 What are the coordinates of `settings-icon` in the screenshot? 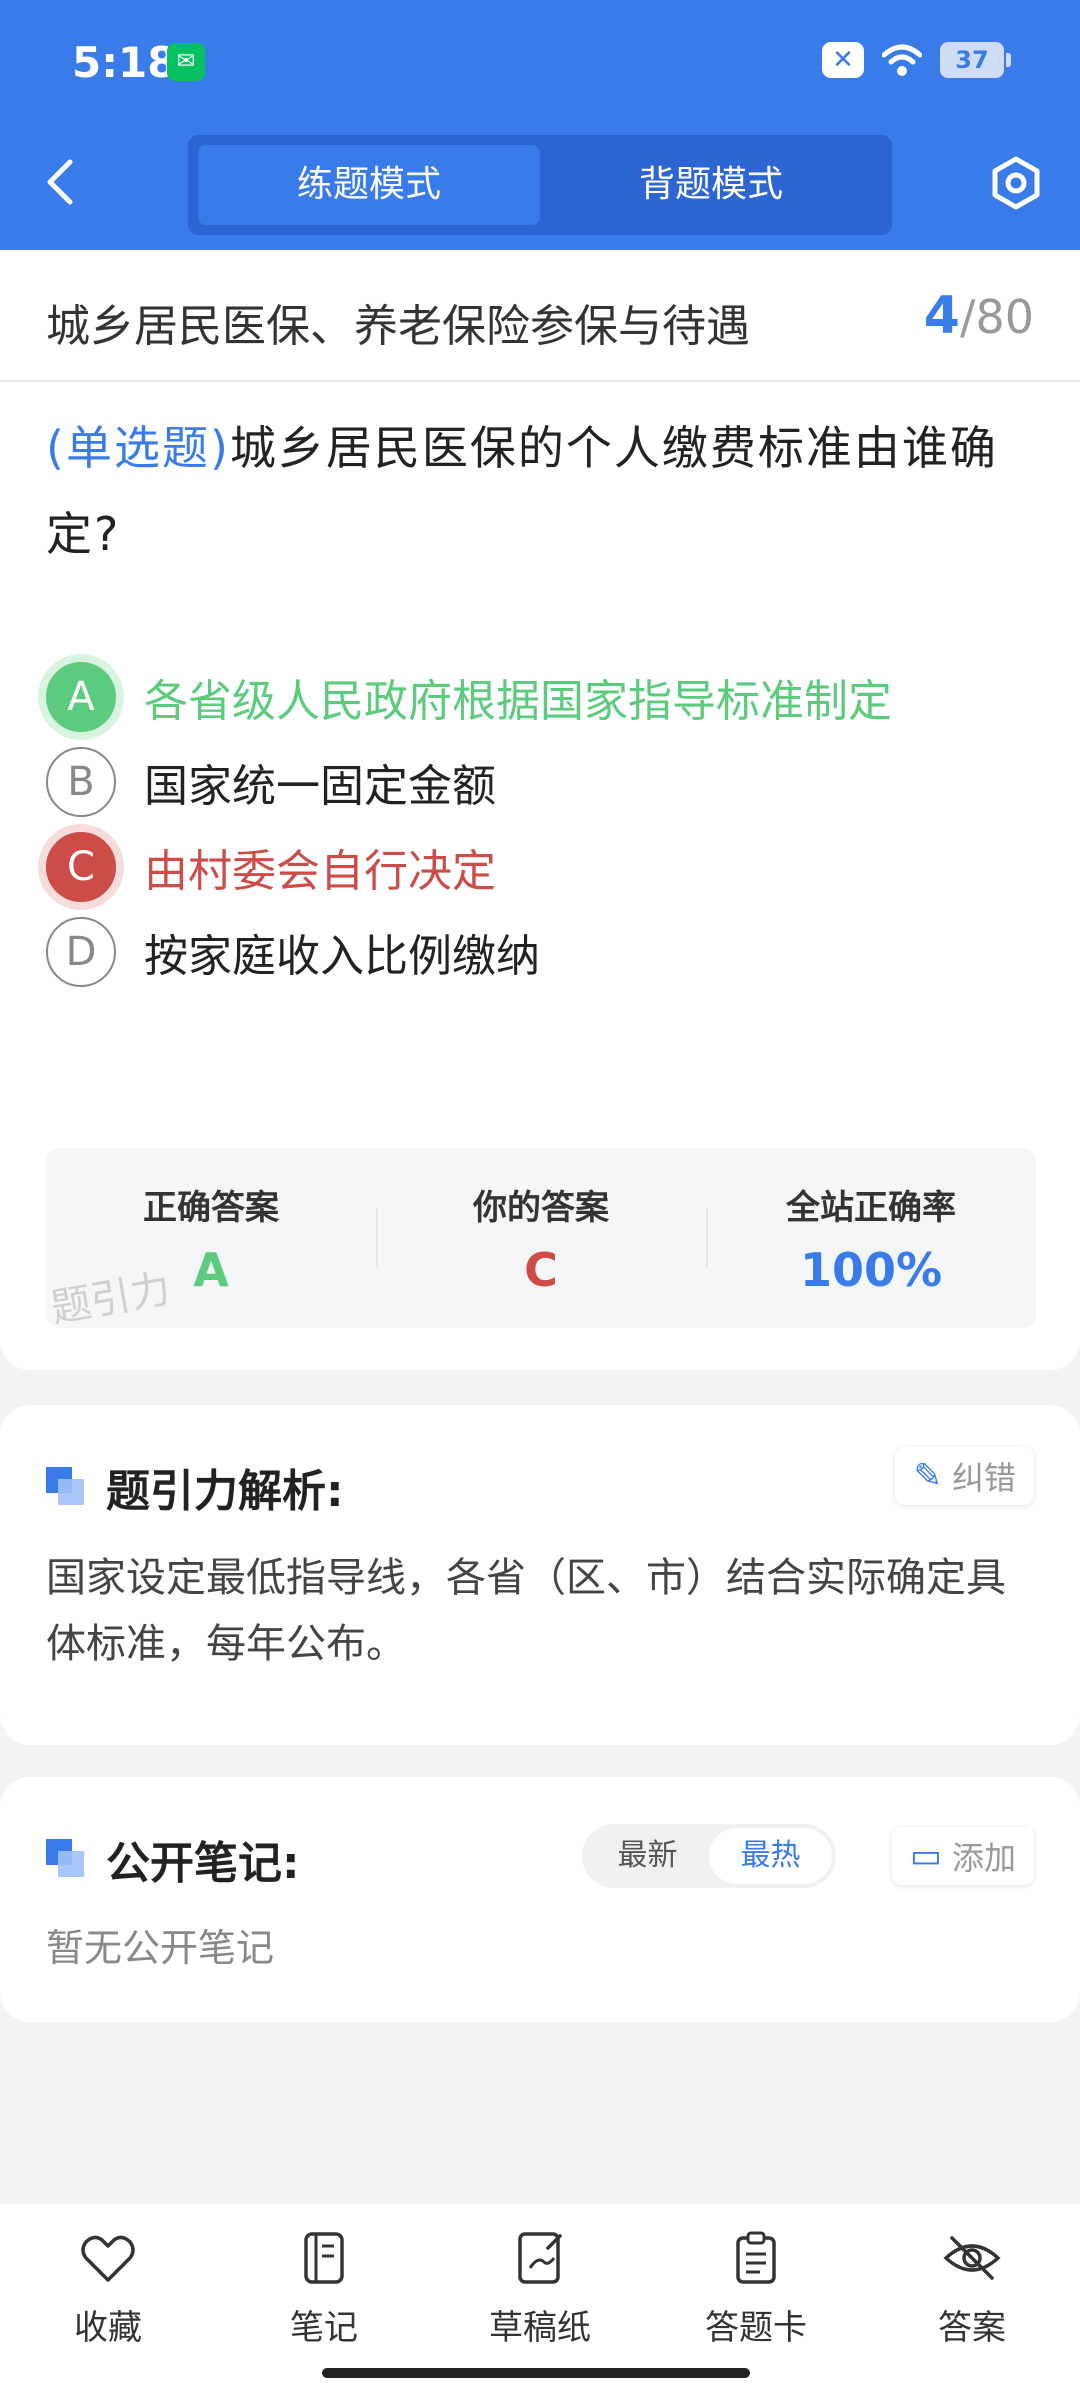 It's located at (1016, 183).